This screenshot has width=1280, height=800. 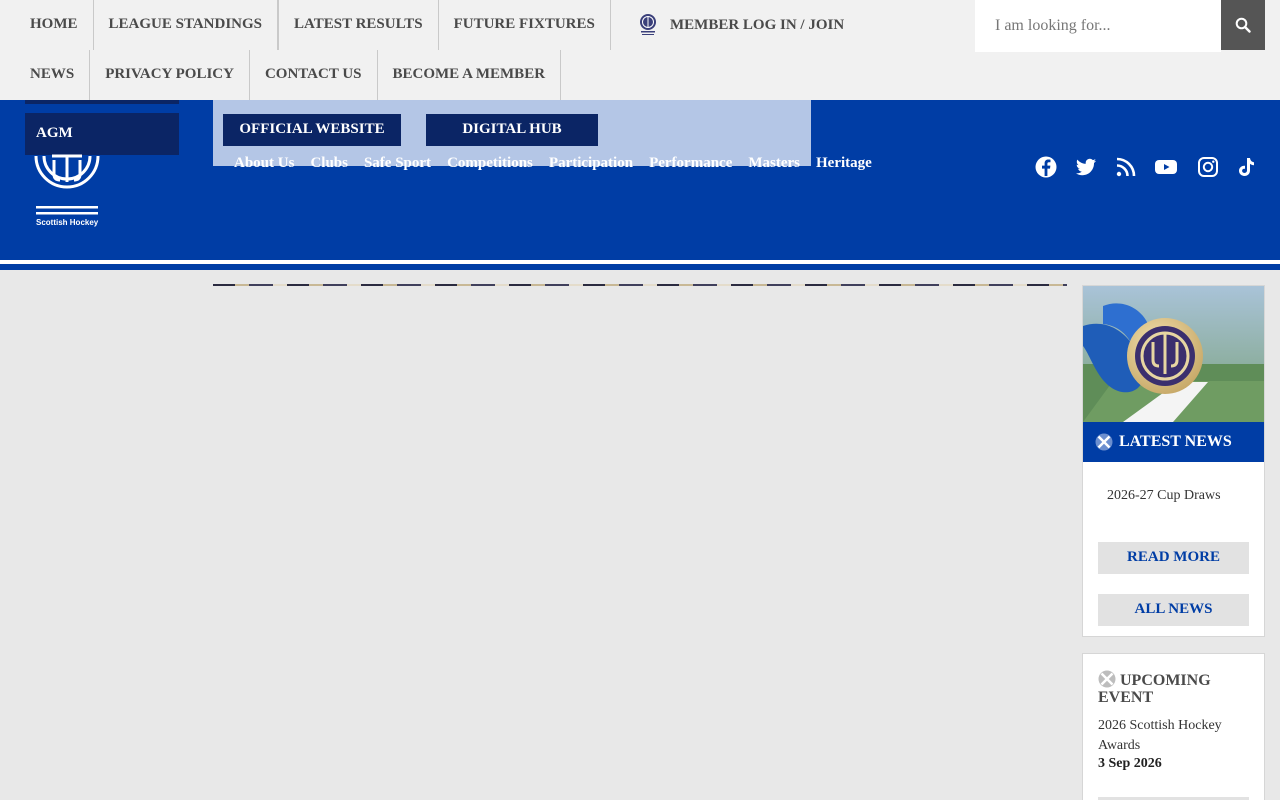 What do you see at coordinates (1246, 167) in the screenshot?
I see `tiktok-icon` at bounding box center [1246, 167].